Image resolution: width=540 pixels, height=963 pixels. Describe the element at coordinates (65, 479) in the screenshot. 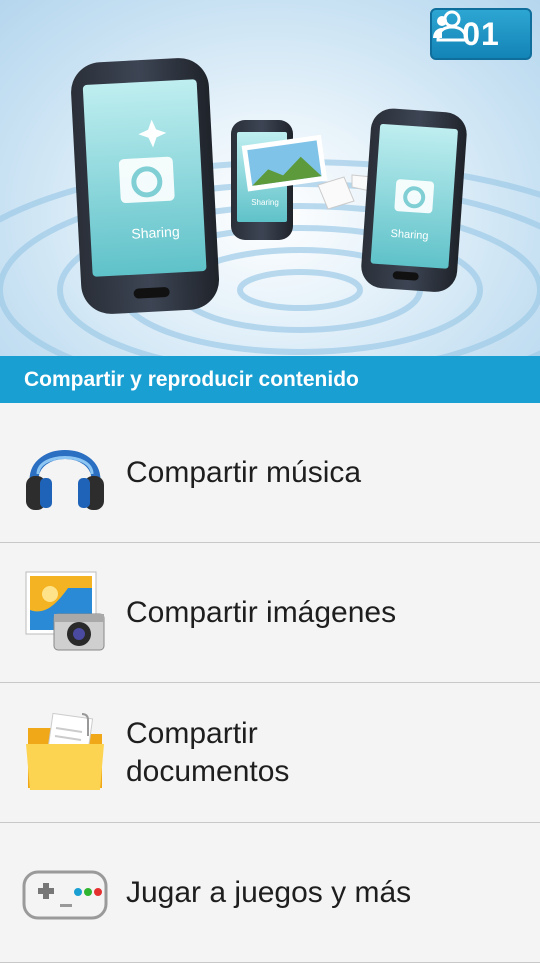

I see `headphones-icon` at that location.